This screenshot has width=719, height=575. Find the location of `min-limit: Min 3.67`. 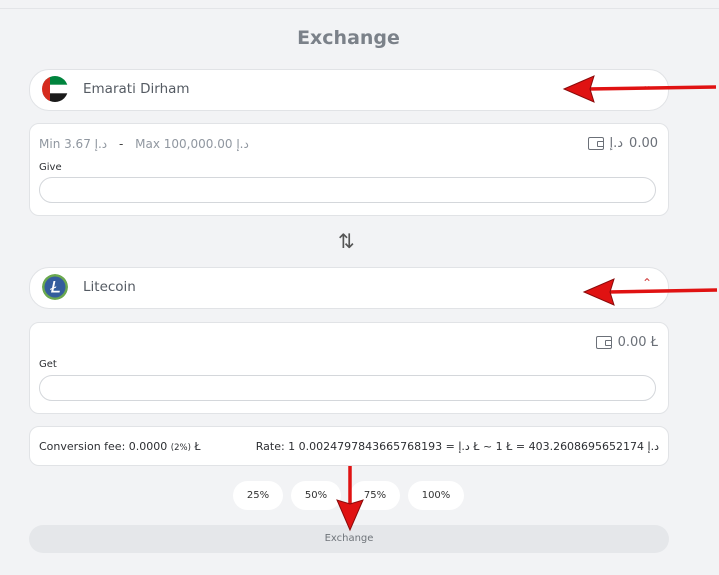

min-limit: Min 3.67 is located at coordinates (65, 144).